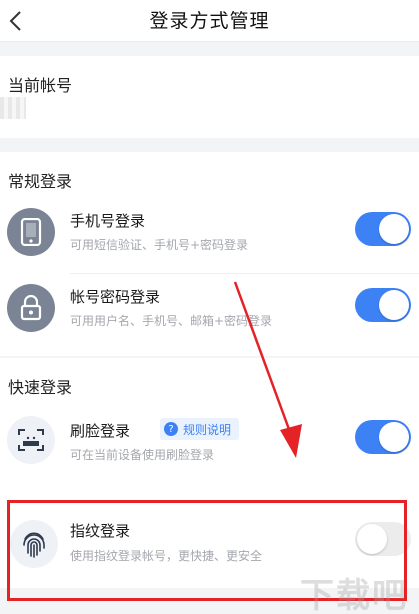 This screenshot has width=419, height=614. I want to click on fingerprint-login-title: 指纹登录, so click(100, 531).